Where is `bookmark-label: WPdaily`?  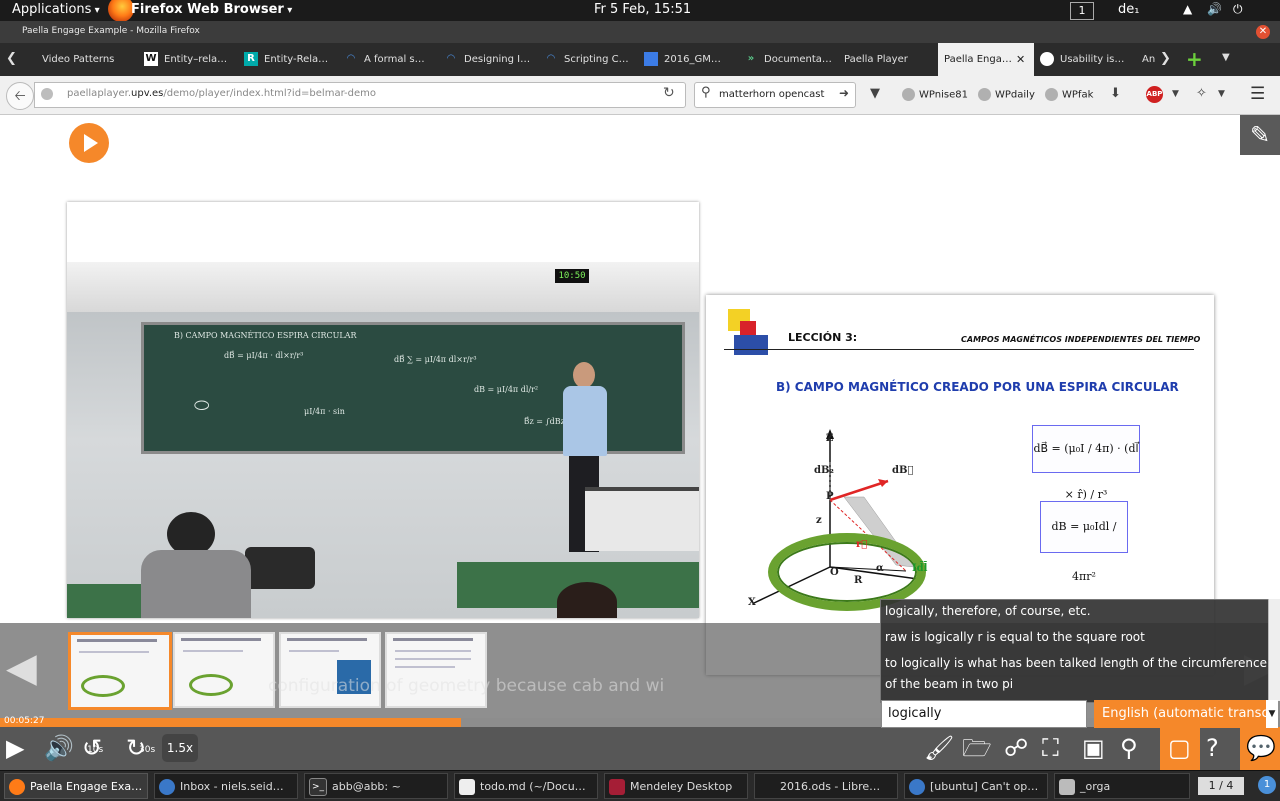
bookmark-label: WPdaily is located at coordinates (1015, 95).